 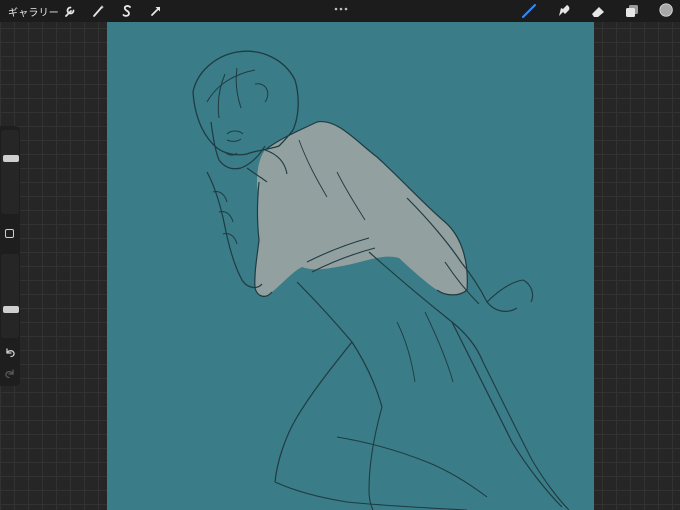 What do you see at coordinates (529, 11) in the screenshot?
I see `brush-icon` at bounding box center [529, 11].